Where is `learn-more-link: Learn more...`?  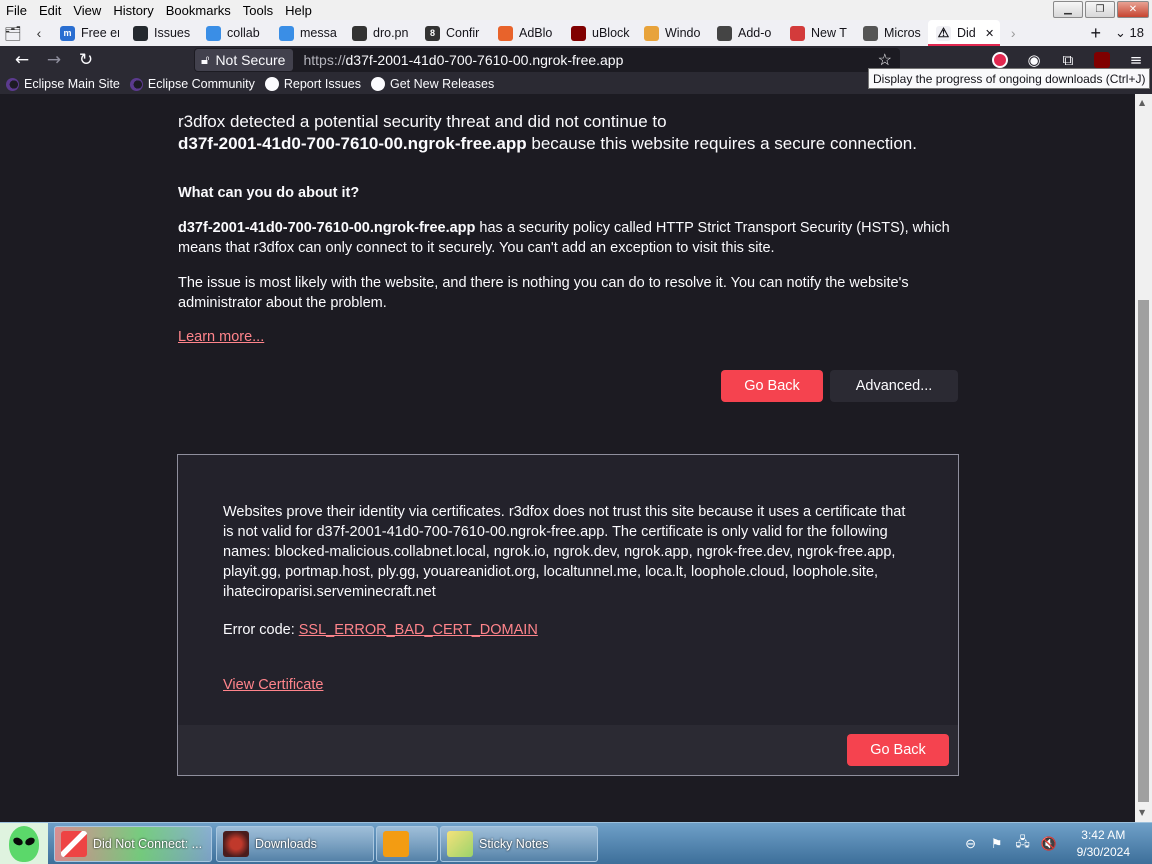 learn-more-link: Learn more... is located at coordinates (221, 337).